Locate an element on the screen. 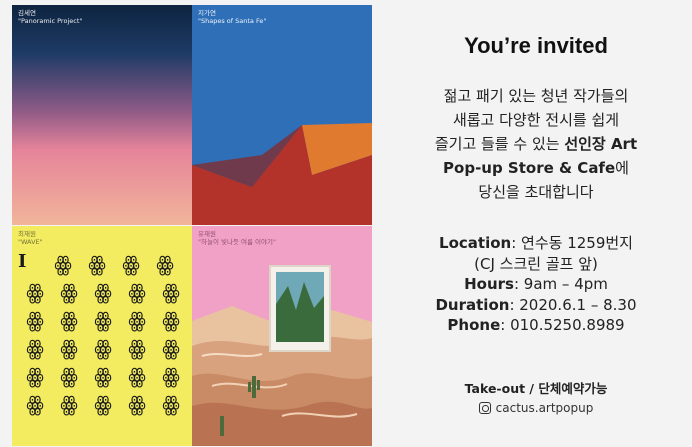  location-value: : 연수동 1259번지 is located at coordinates (572, 243).